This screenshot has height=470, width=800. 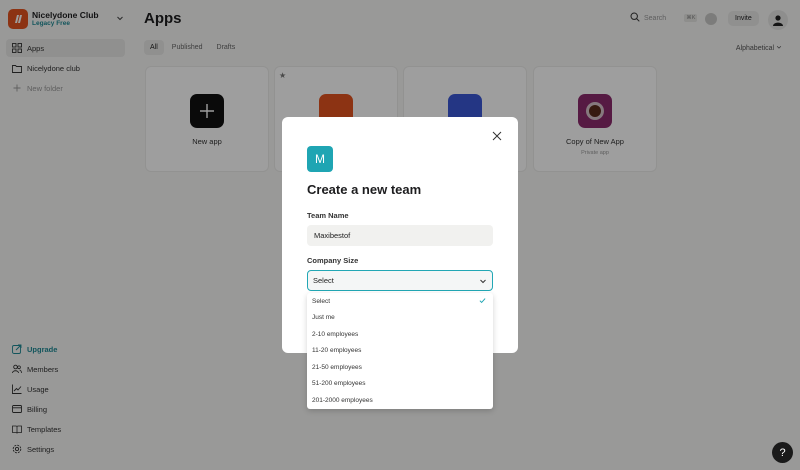 What do you see at coordinates (497, 136) in the screenshot?
I see `close-icon` at bounding box center [497, 136].